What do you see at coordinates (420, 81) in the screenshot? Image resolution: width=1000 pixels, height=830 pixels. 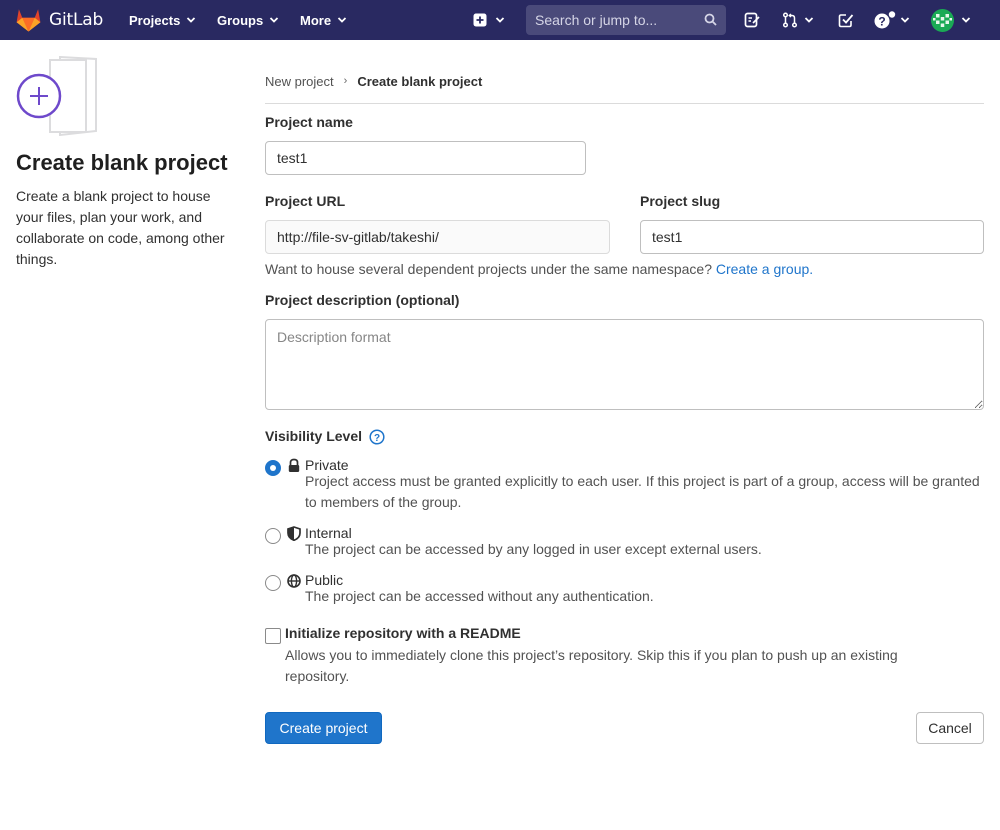 I see `breadcrumb-current: Create blank project` at bounding box center [420, 81].